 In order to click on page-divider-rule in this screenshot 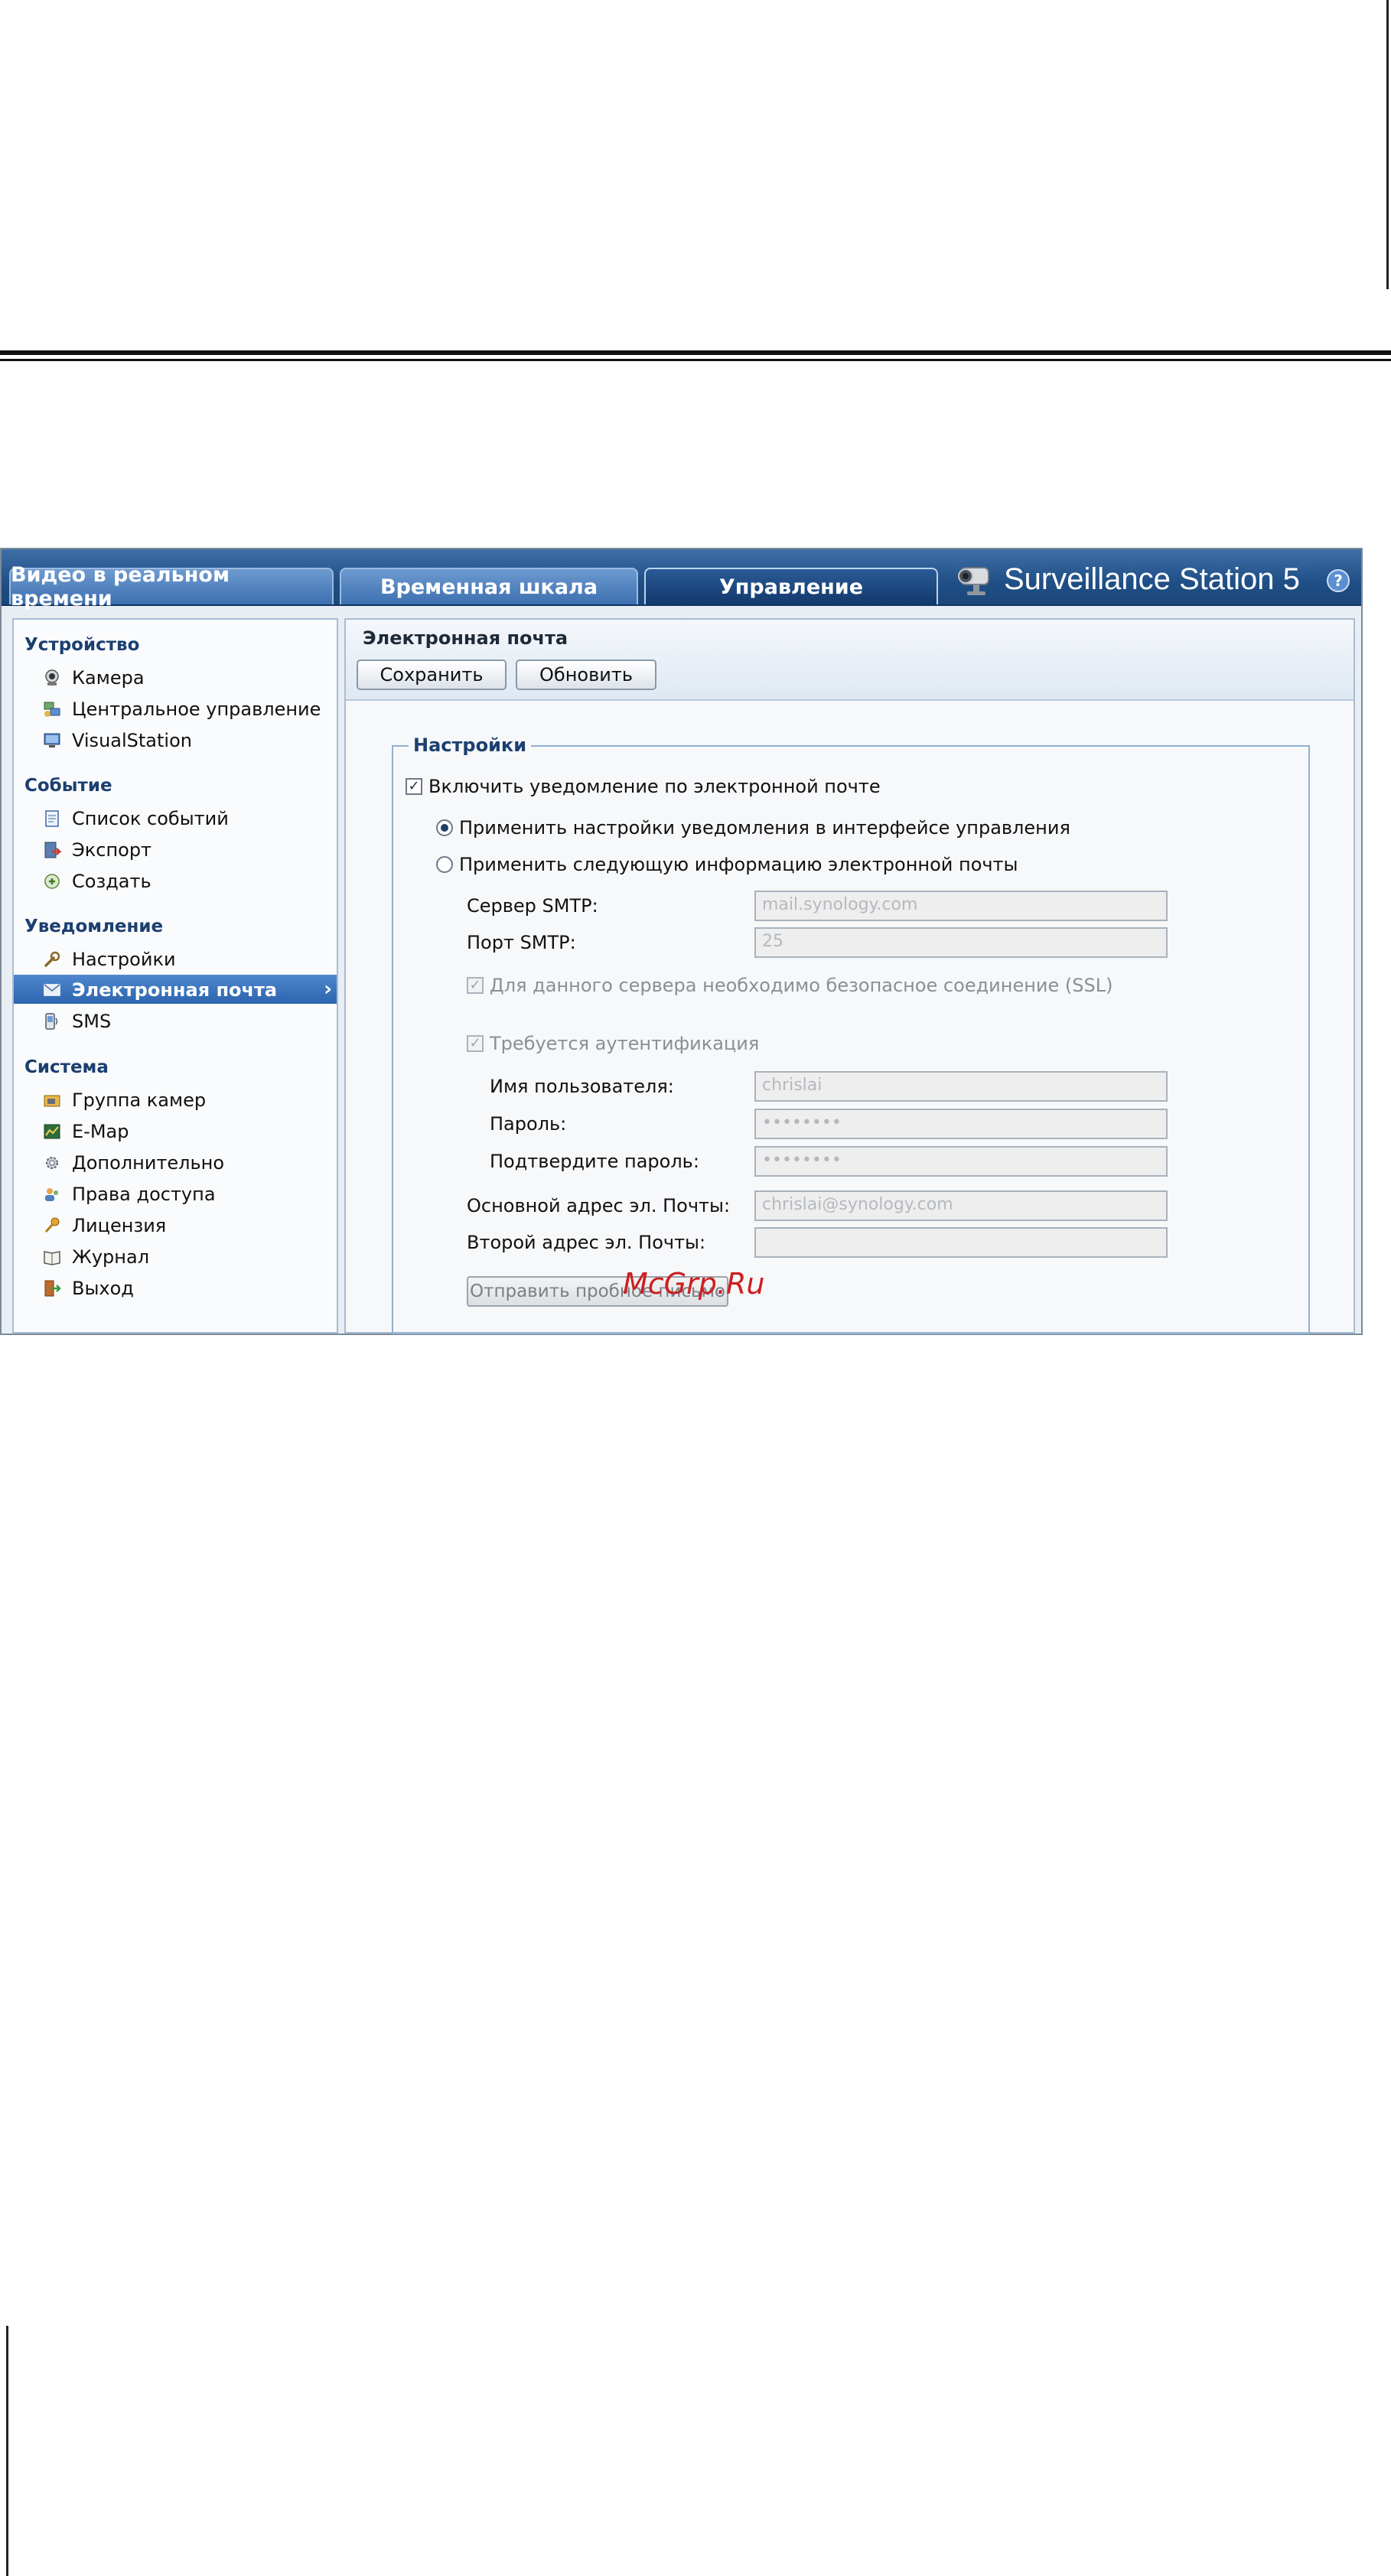, I will do `click(695, 353)`.